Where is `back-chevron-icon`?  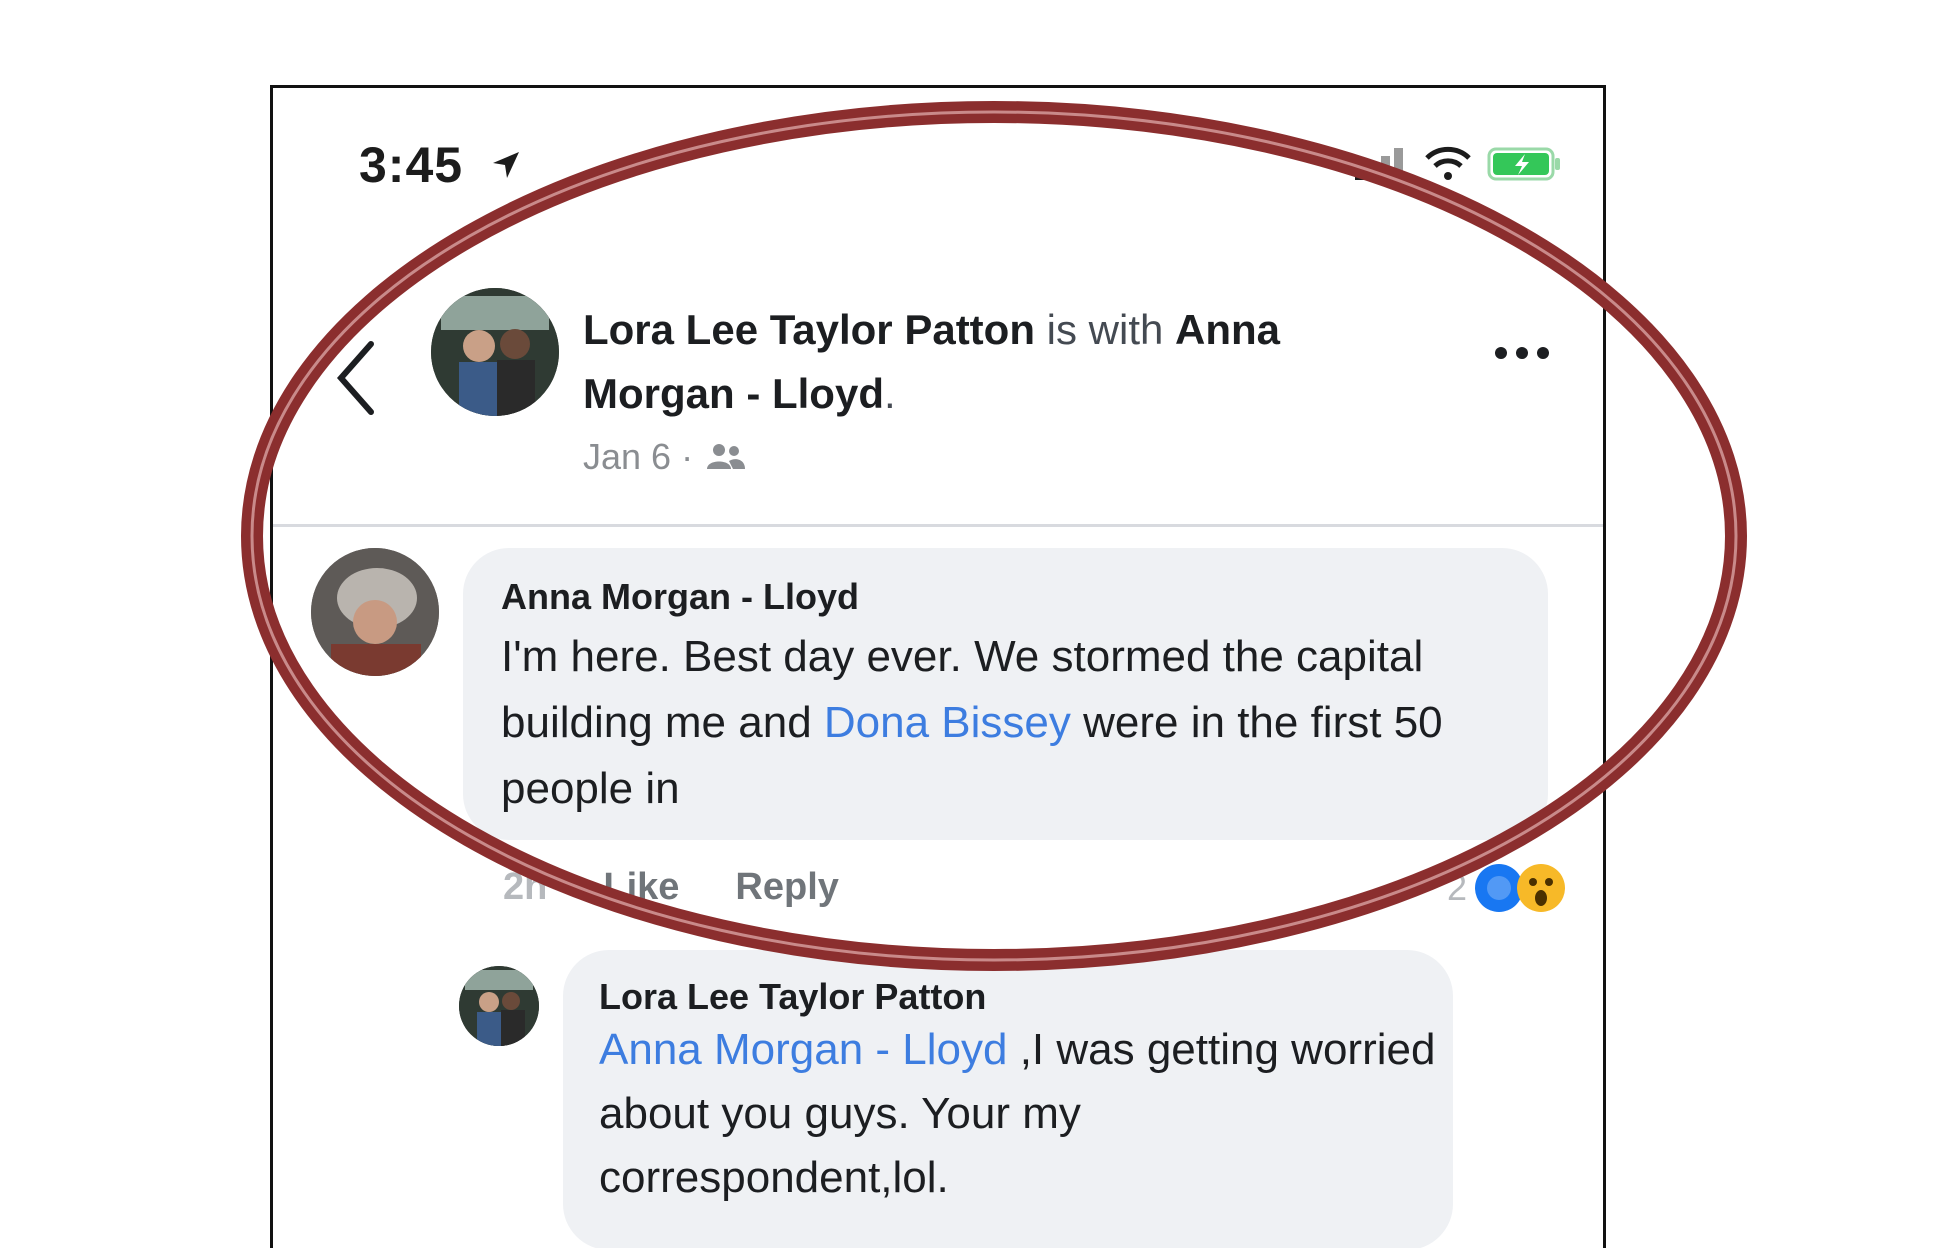 back-chevron-icon is located at coordinates (356, 378).